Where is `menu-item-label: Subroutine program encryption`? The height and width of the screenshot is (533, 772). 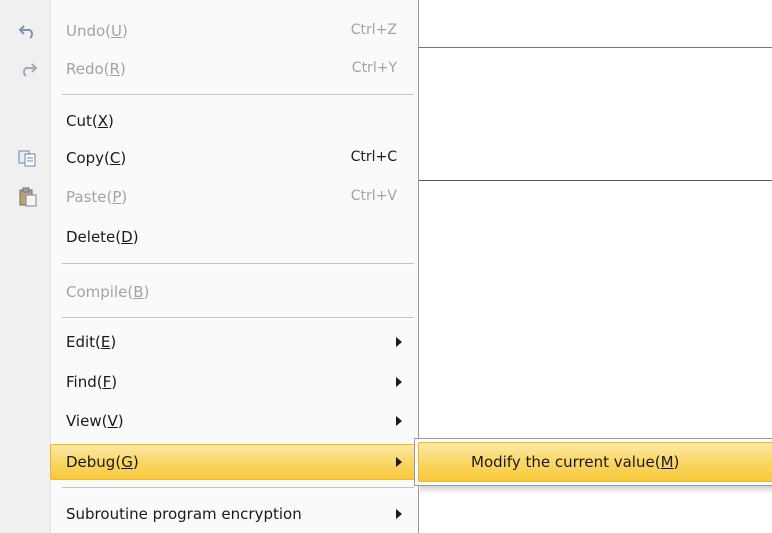 menu-item-label: Subroutine program encryption is located at coordinates (184, 514).